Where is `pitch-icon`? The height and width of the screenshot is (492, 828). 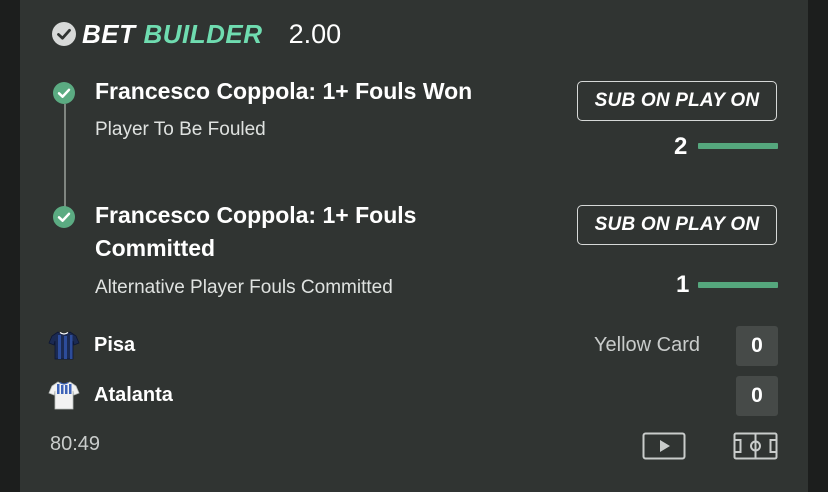 pitch-icon is located at coordinates (755, 446).